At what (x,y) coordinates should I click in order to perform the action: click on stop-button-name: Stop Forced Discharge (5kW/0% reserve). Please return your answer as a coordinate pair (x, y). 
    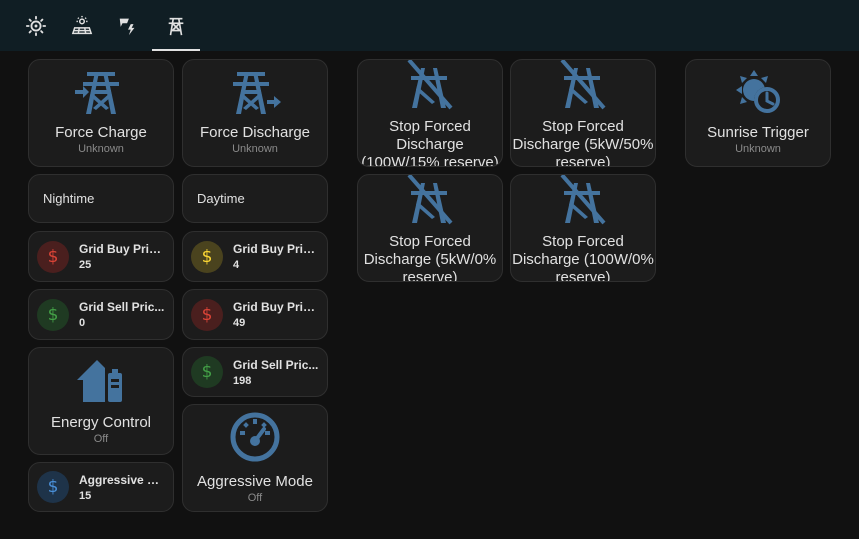
    Looking at the image, I should click on (430, 257).